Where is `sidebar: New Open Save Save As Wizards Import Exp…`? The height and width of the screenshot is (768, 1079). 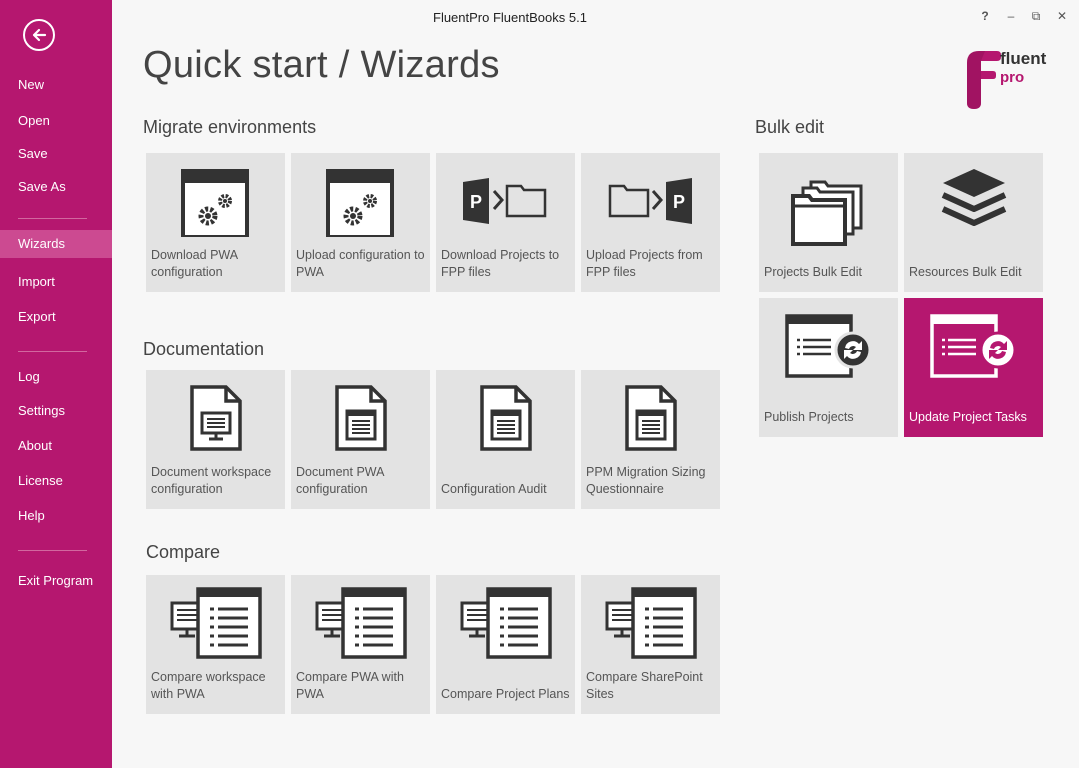 sidebar: New Open Save Save As Wizards Import Exp… is located at coordinates (56, 384).